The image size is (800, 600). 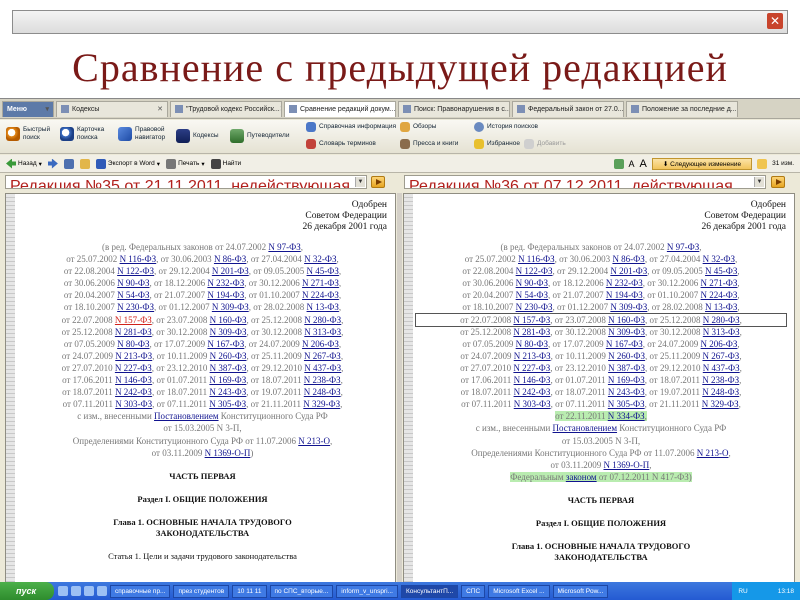 I want to click on forward-arrow-icon, so click(x=52, y=163).